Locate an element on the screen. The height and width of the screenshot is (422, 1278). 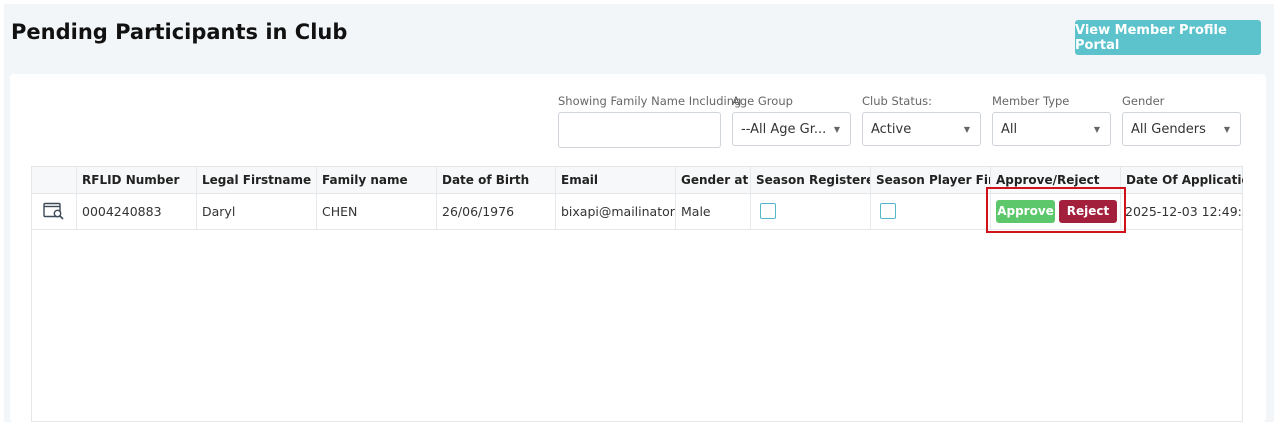
family-name-filter-label: Showing Family Name Including is located at coordinates (650, 101).